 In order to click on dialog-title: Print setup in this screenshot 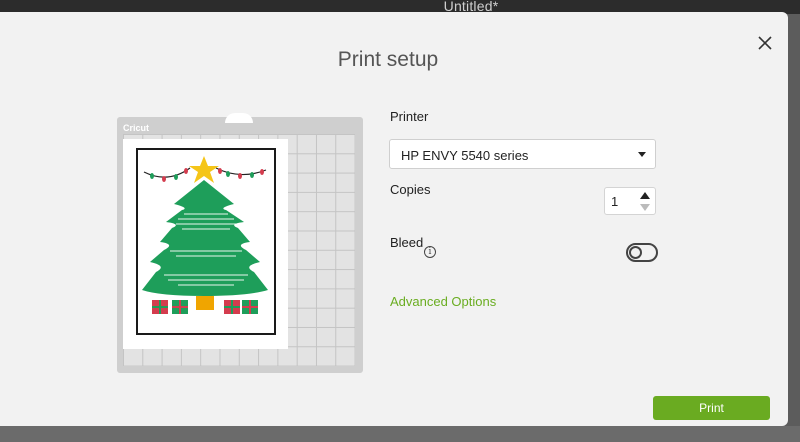, I will do `click(388, 59)`.